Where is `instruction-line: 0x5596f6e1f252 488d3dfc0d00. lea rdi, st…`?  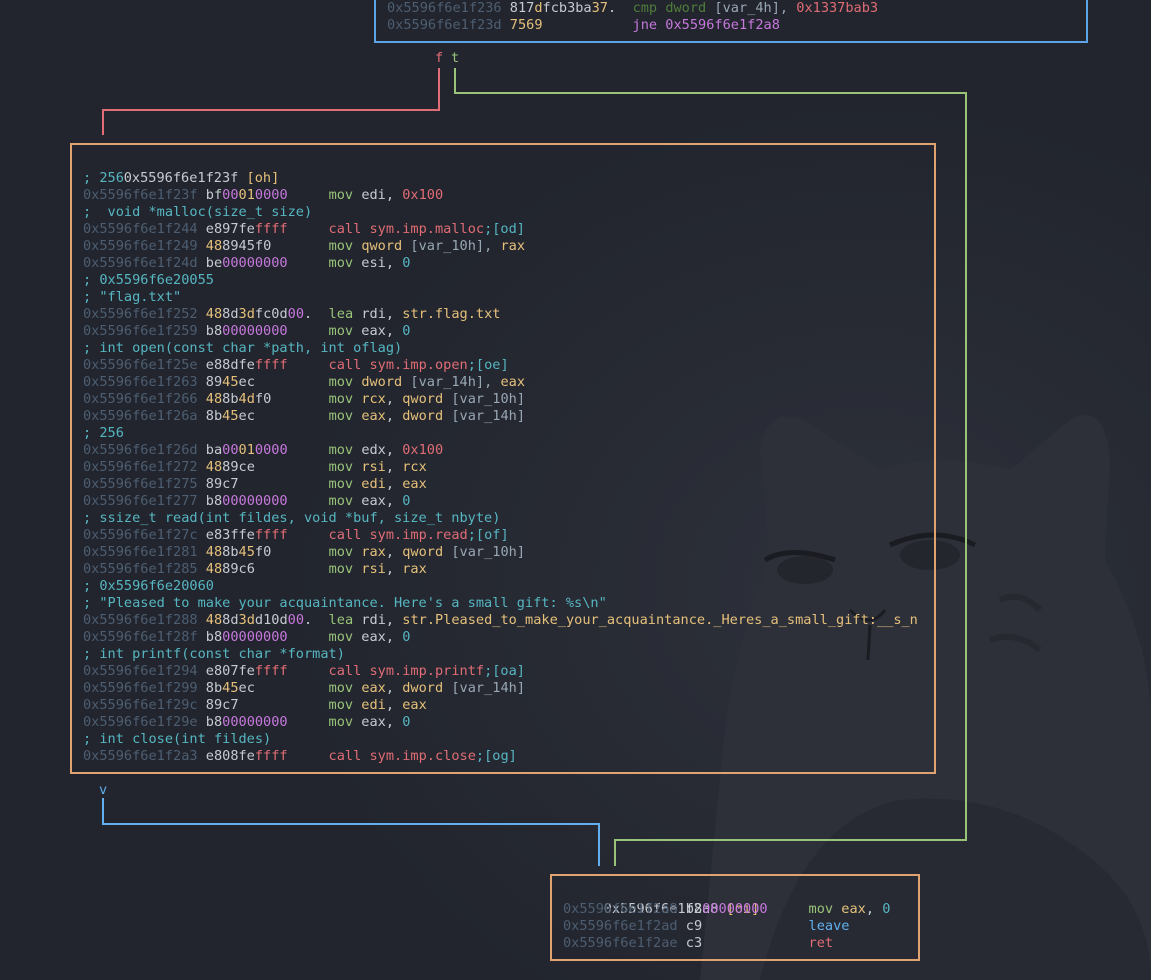 instruction-line: 0x5596f6e1f252 488d3dfc0d00. lea rdi, st… is located at coordinates (291, 314).